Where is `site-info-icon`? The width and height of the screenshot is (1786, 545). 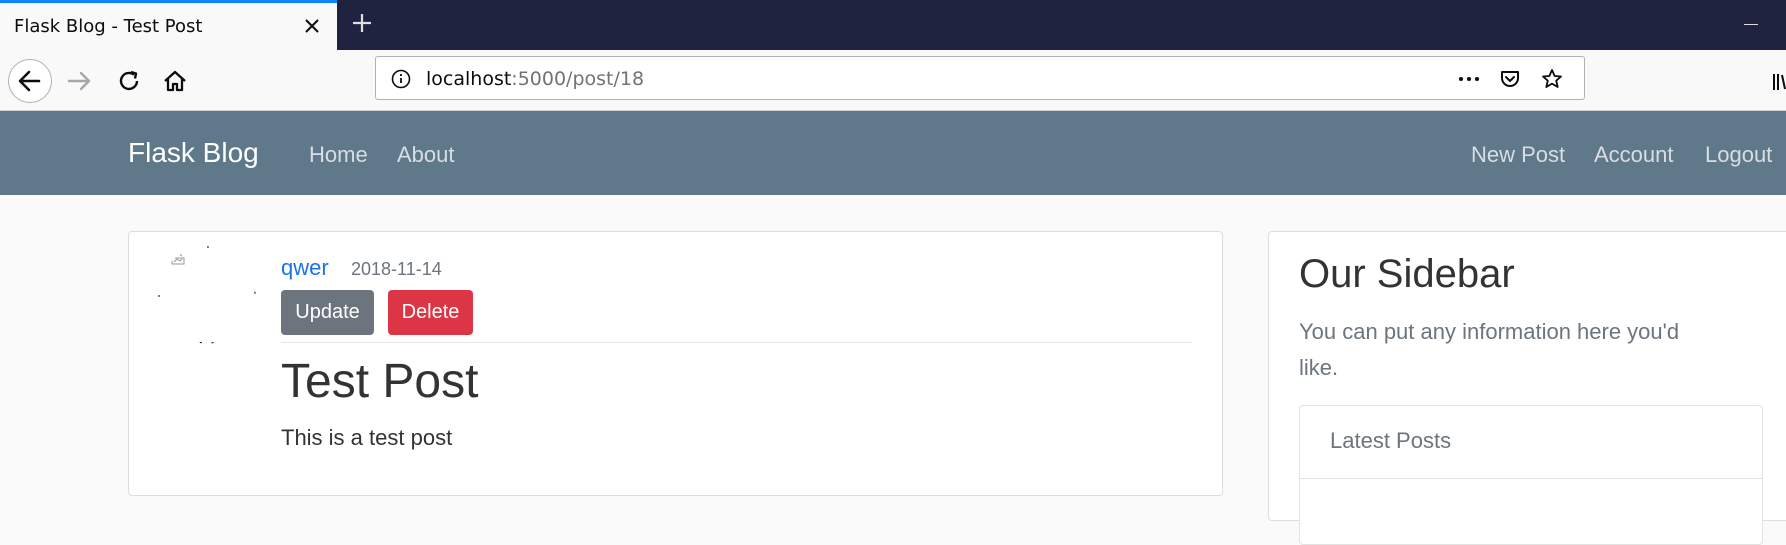
site-info-icon is located at coordinates (401, 79).